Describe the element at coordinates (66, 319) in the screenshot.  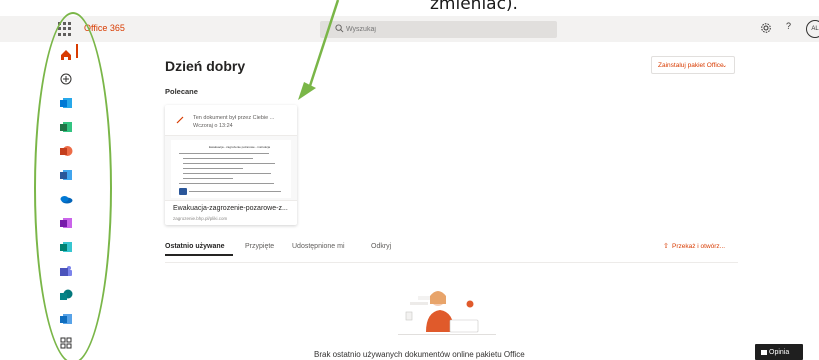
I see `yammer-icon` at that location.